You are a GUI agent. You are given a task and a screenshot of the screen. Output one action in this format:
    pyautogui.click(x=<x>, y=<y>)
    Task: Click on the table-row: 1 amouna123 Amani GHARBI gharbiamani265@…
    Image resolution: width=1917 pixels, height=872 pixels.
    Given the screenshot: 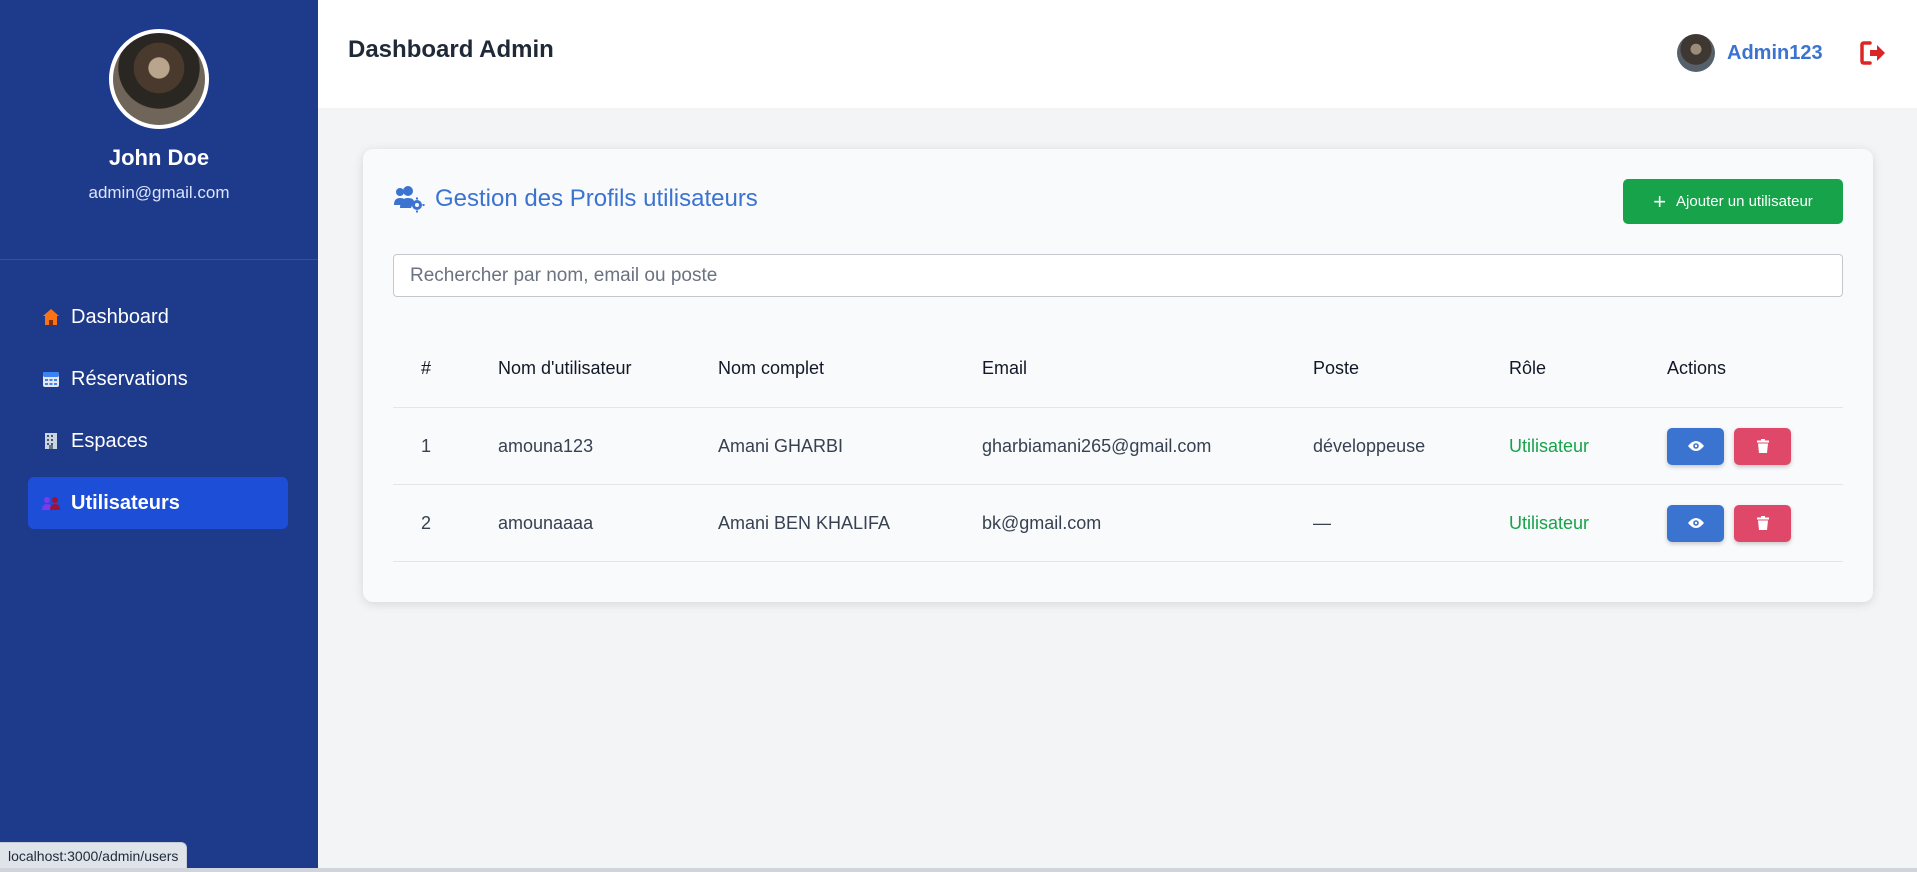 What is the action you would take?
    pyautogui.click(x=1118, y=446)
    